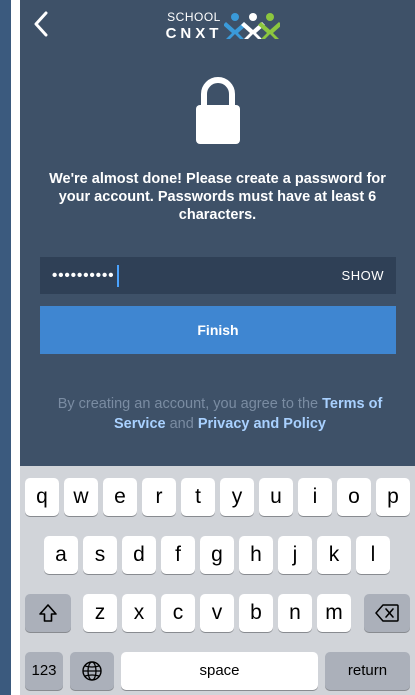 The width and height of the screenshot is (415, 695). I want to click on return-key: return, so click(367, 671).